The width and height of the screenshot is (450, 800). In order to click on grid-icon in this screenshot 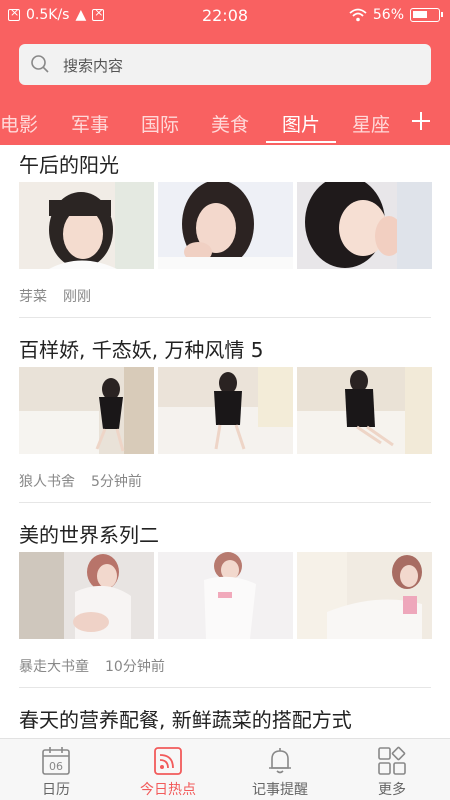, I will do `click(392, 760)`.